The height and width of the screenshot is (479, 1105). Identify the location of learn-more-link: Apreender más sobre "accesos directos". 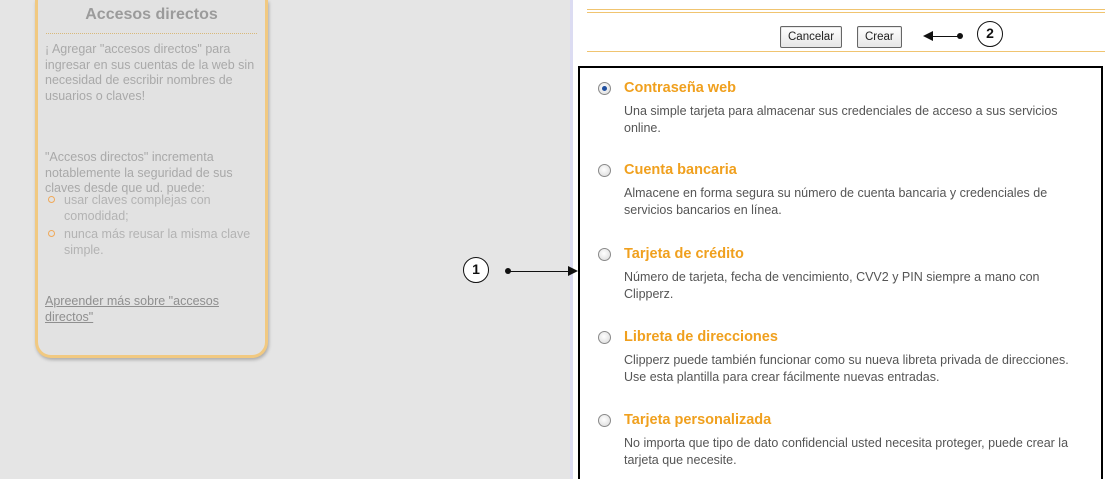
(156, 309).